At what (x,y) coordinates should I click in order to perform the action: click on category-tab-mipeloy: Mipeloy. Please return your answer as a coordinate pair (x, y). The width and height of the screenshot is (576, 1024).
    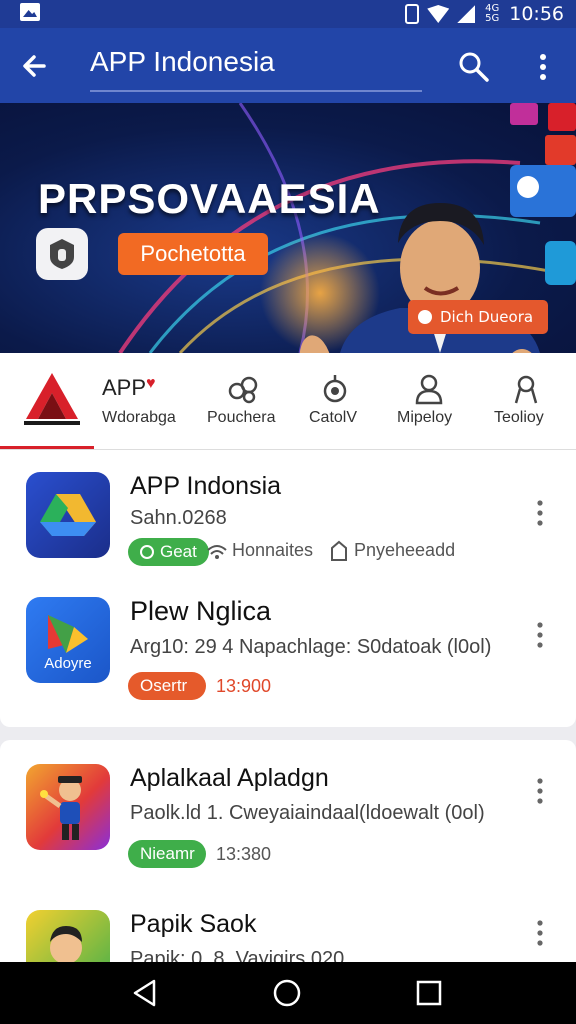
    Looking at the image, I should click on (430, 401).